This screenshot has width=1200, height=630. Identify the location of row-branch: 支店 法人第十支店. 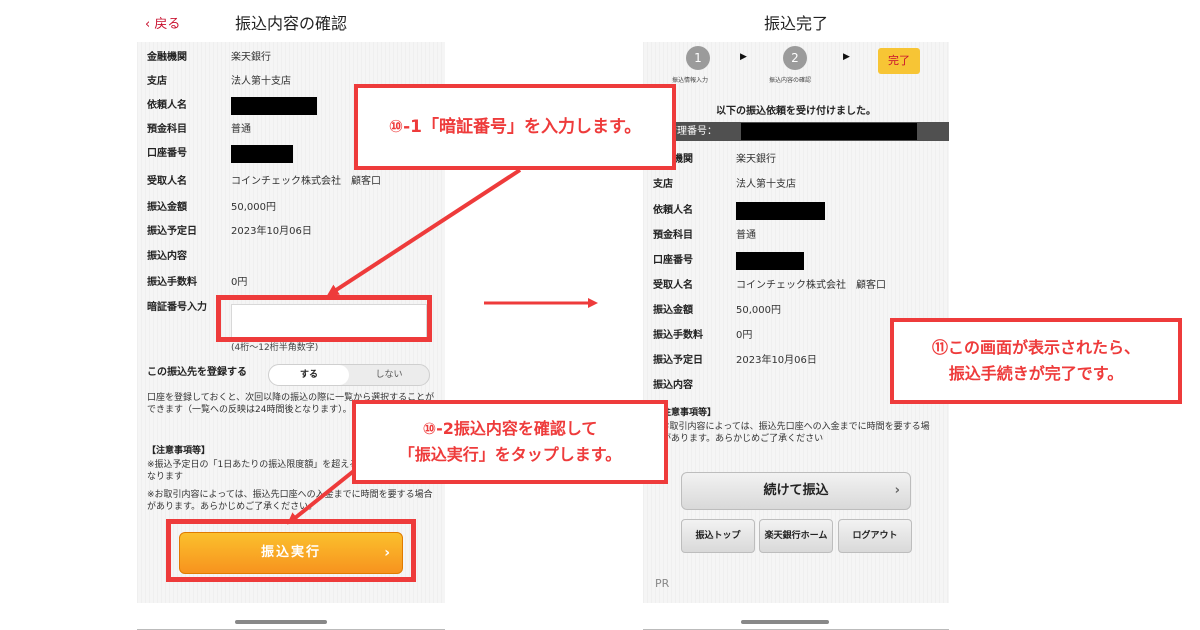
(724, 184).